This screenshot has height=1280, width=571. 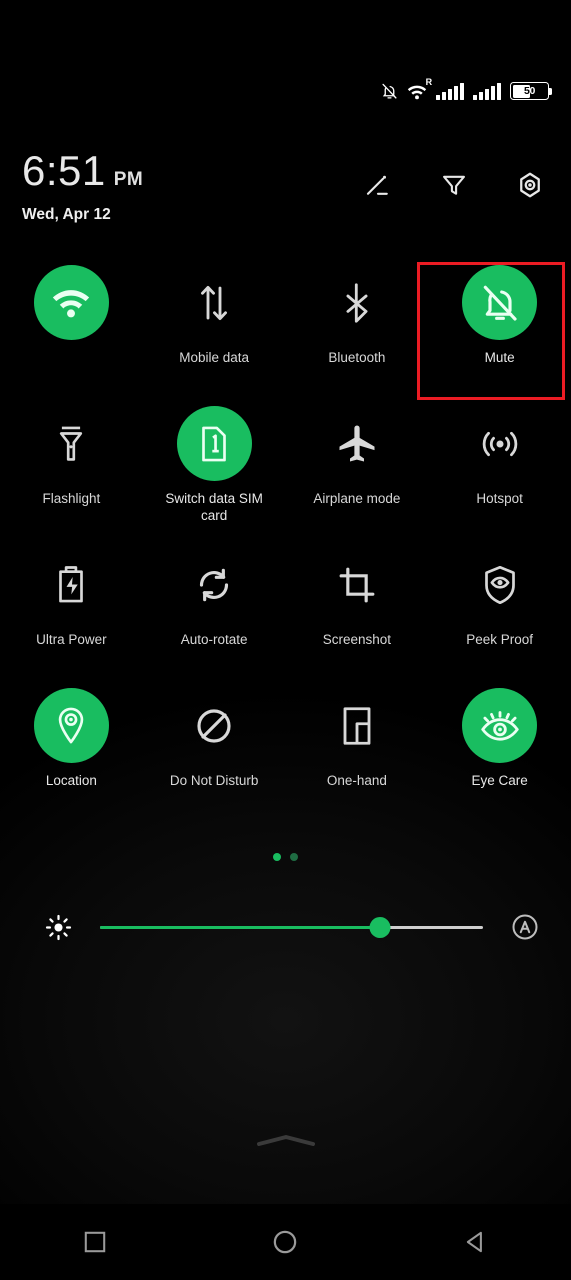 What do you see at coordinates (285, 857) in the screenshot?
I see `page-indicator` at bounding box center [285, 857].